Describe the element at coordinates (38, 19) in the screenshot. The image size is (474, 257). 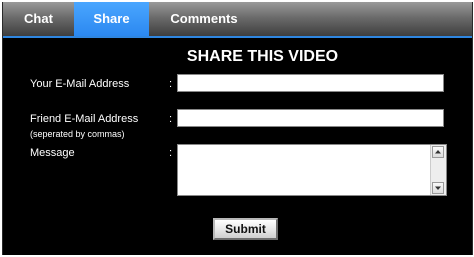
I see `tab-chat: Chat` at that location.